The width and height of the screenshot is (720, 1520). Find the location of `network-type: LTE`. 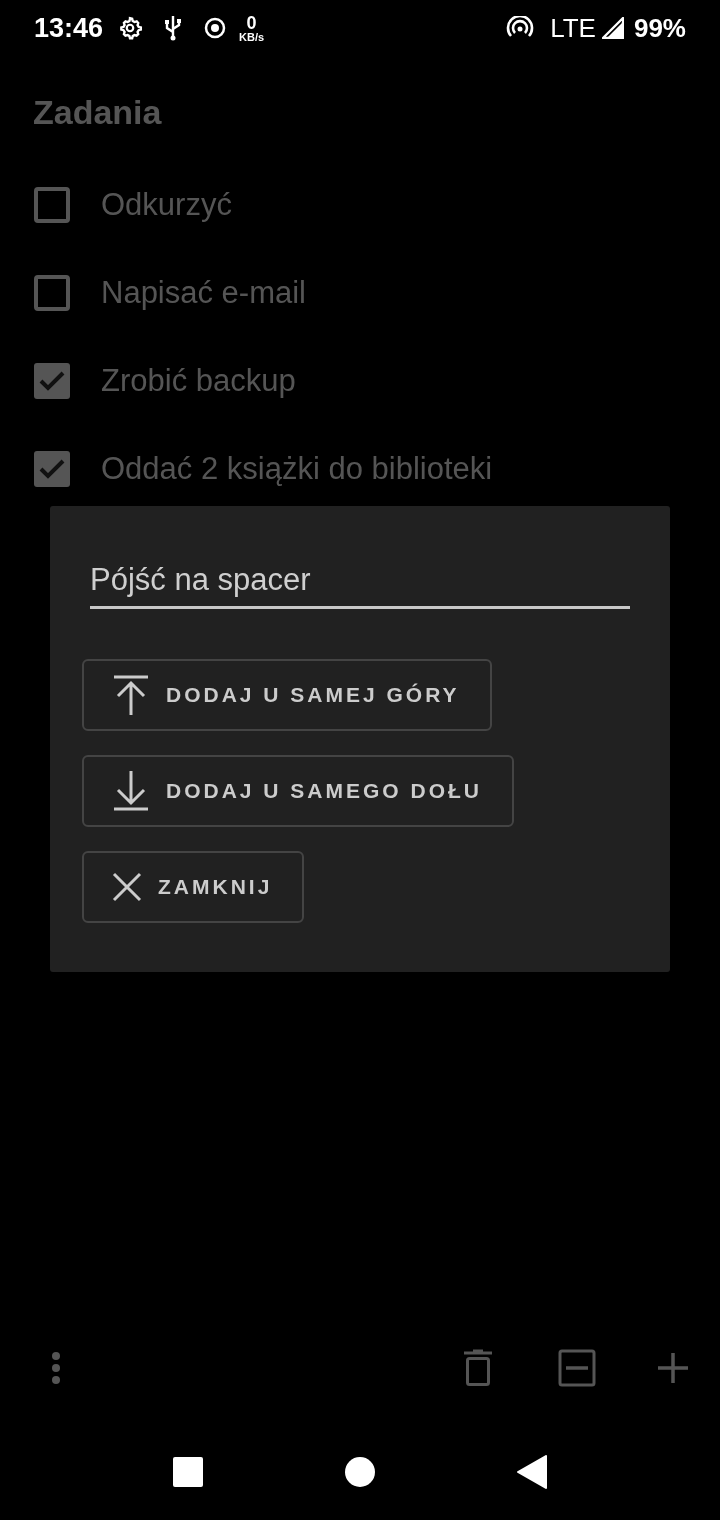

network-type: LTE is located at coordinates (573, 28).